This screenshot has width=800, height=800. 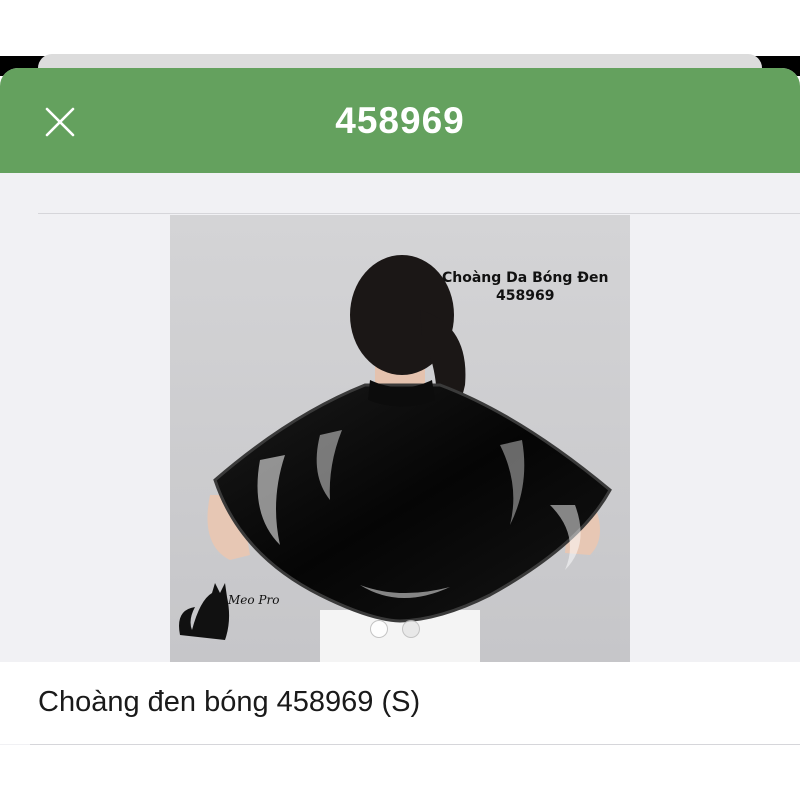 I want to click on bottom-area, so click(x=400, y=772).